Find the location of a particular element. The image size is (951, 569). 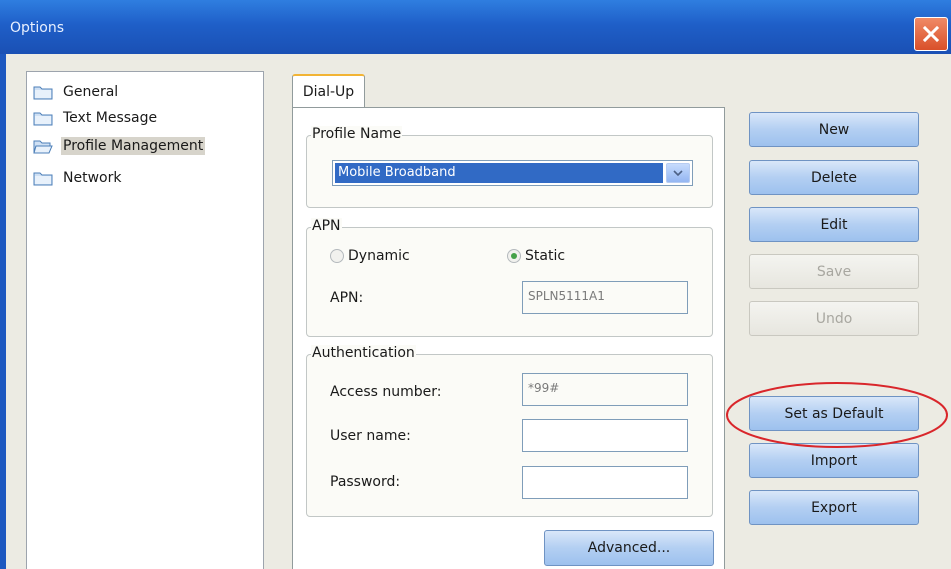

set-as-default-button: Set as Default is located at coordinates (834, 413).